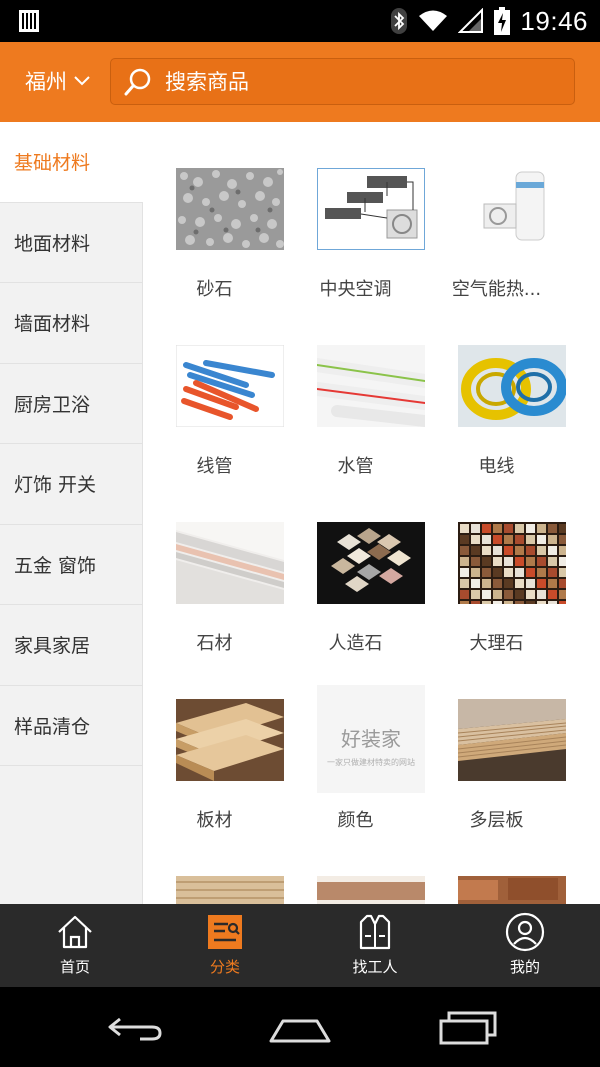  Describe the element at coordinates (375, 932) in the screenshot. I see `worker-vest-icon` at that location.